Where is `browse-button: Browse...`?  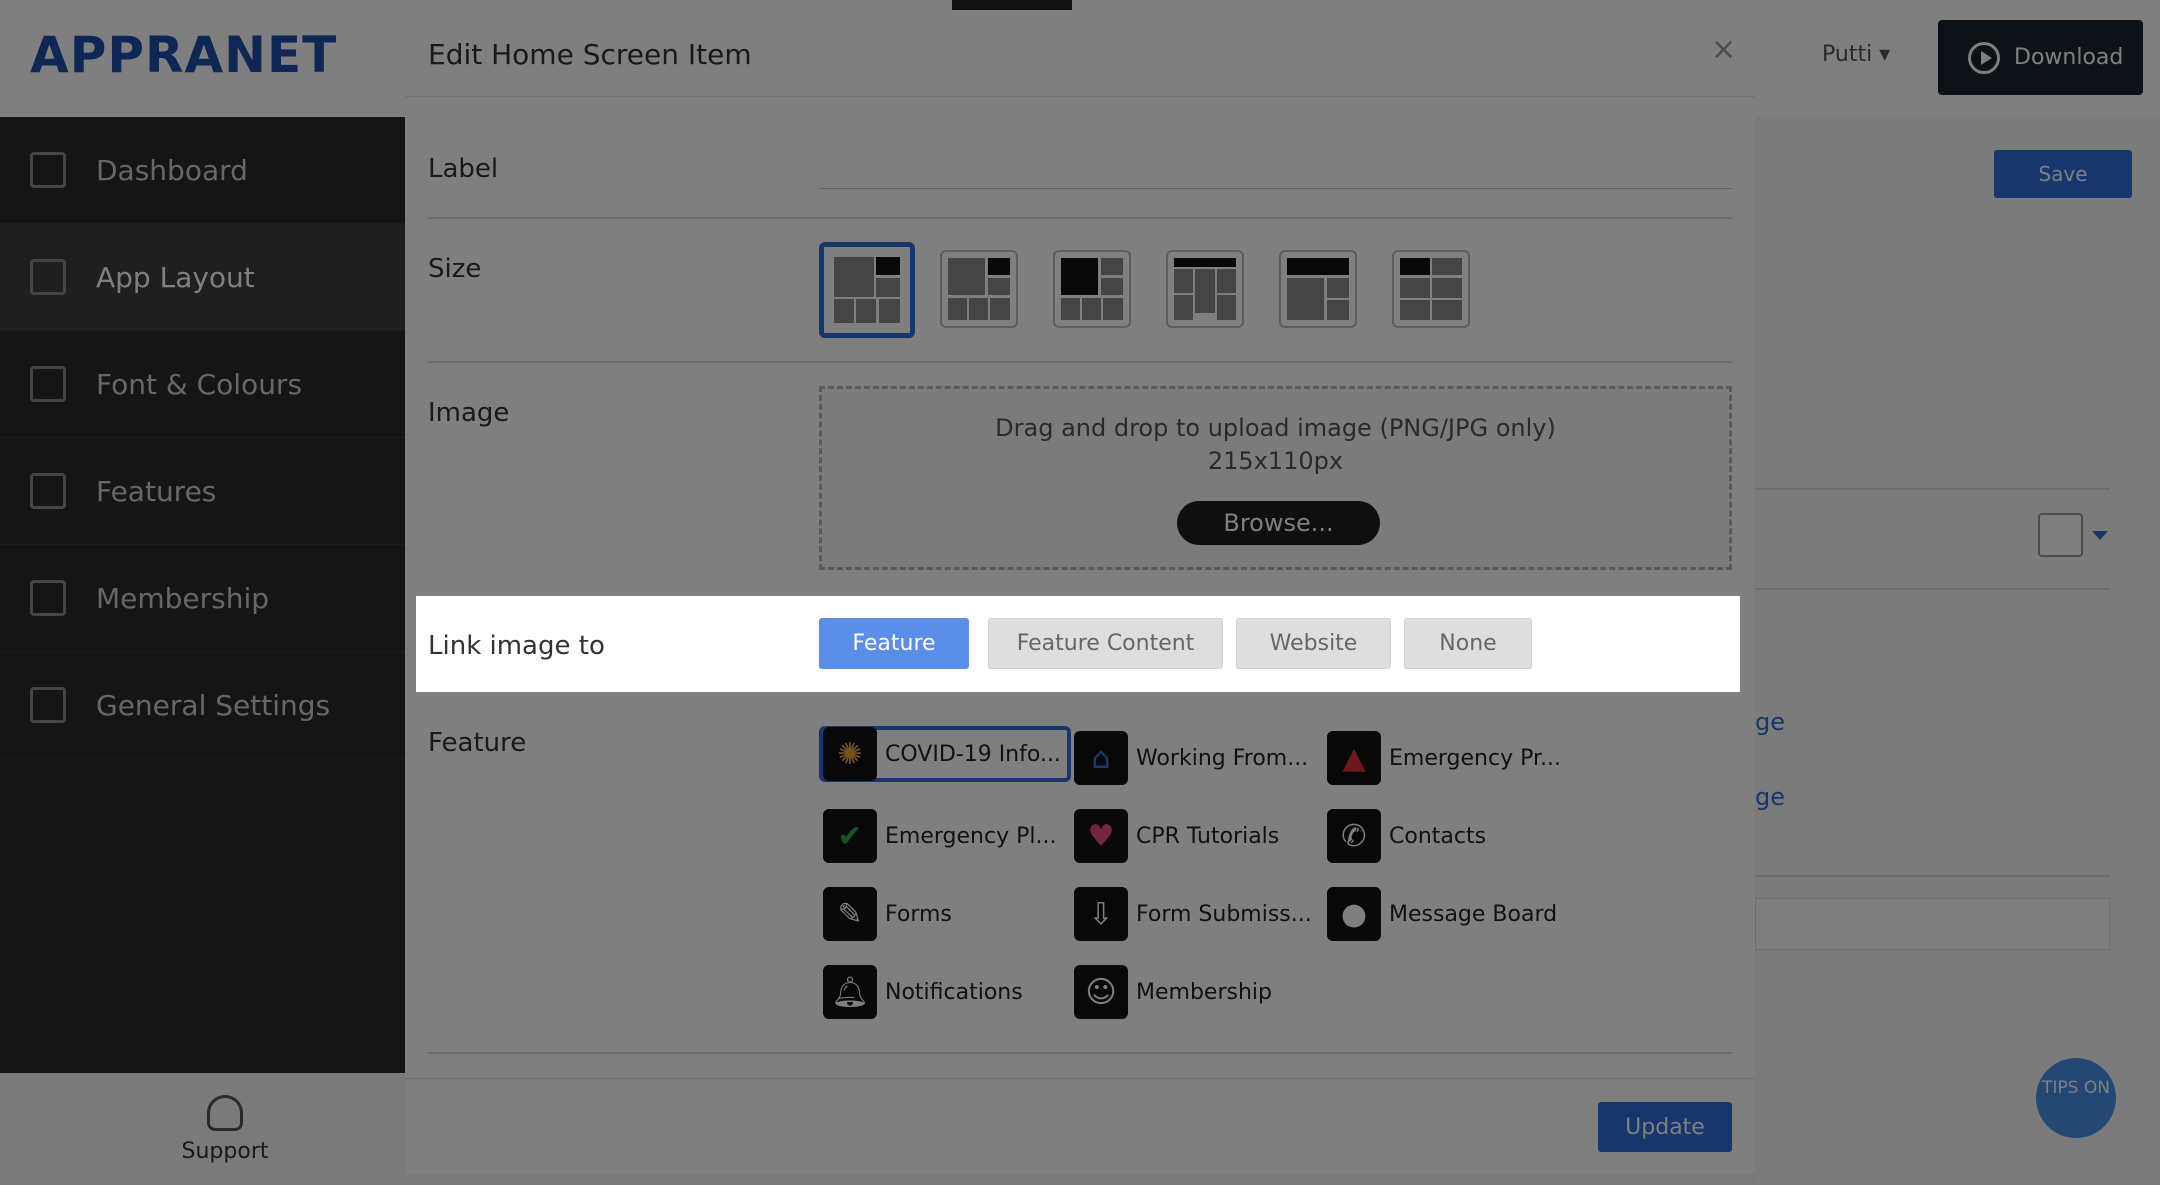 browse-button: Browse... is located at coordinates (1278, 523).